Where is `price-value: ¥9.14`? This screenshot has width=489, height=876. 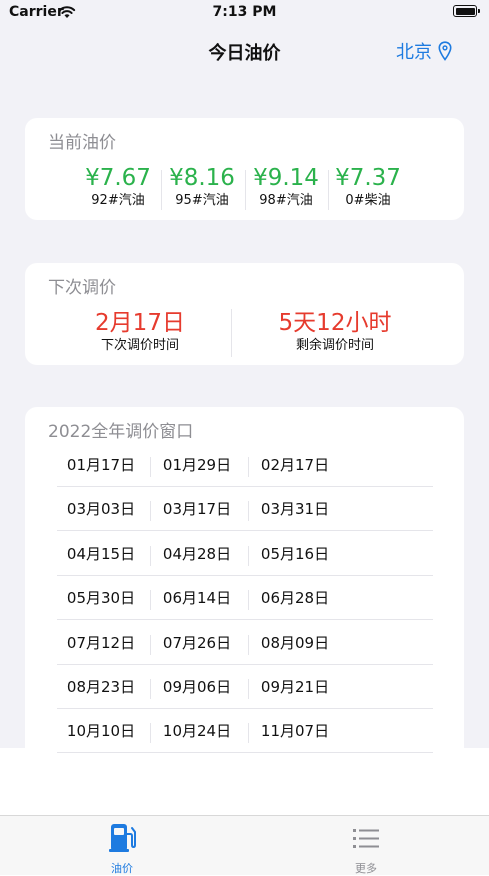 price-value: ¥9.14 is located at coordinates (286, 178).